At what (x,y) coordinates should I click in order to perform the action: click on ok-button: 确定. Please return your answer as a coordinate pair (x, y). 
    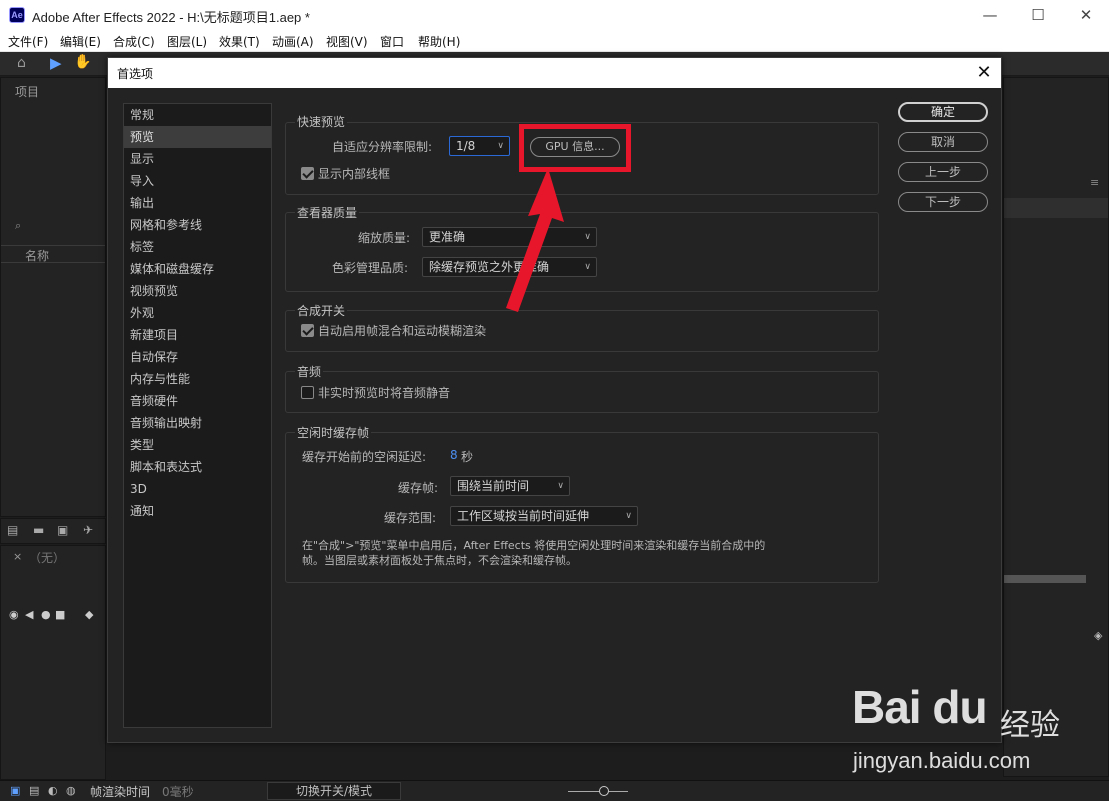
    Looking at the image, I should click on (943, 112).